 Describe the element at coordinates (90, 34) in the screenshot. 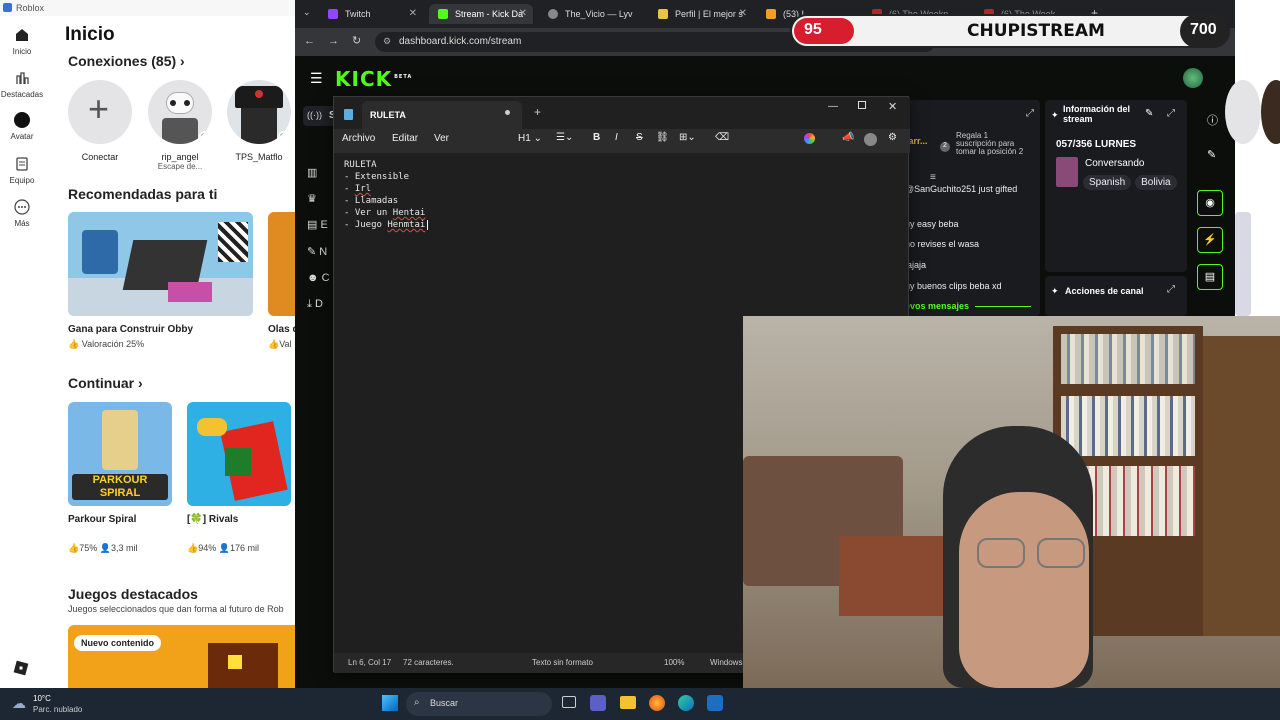

I see `page-title: Inicio` at that location.